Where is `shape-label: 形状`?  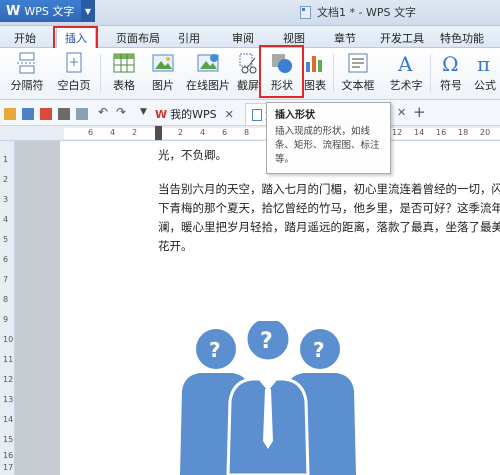
shape-label: 形状 is located at coordinates (282, 85).